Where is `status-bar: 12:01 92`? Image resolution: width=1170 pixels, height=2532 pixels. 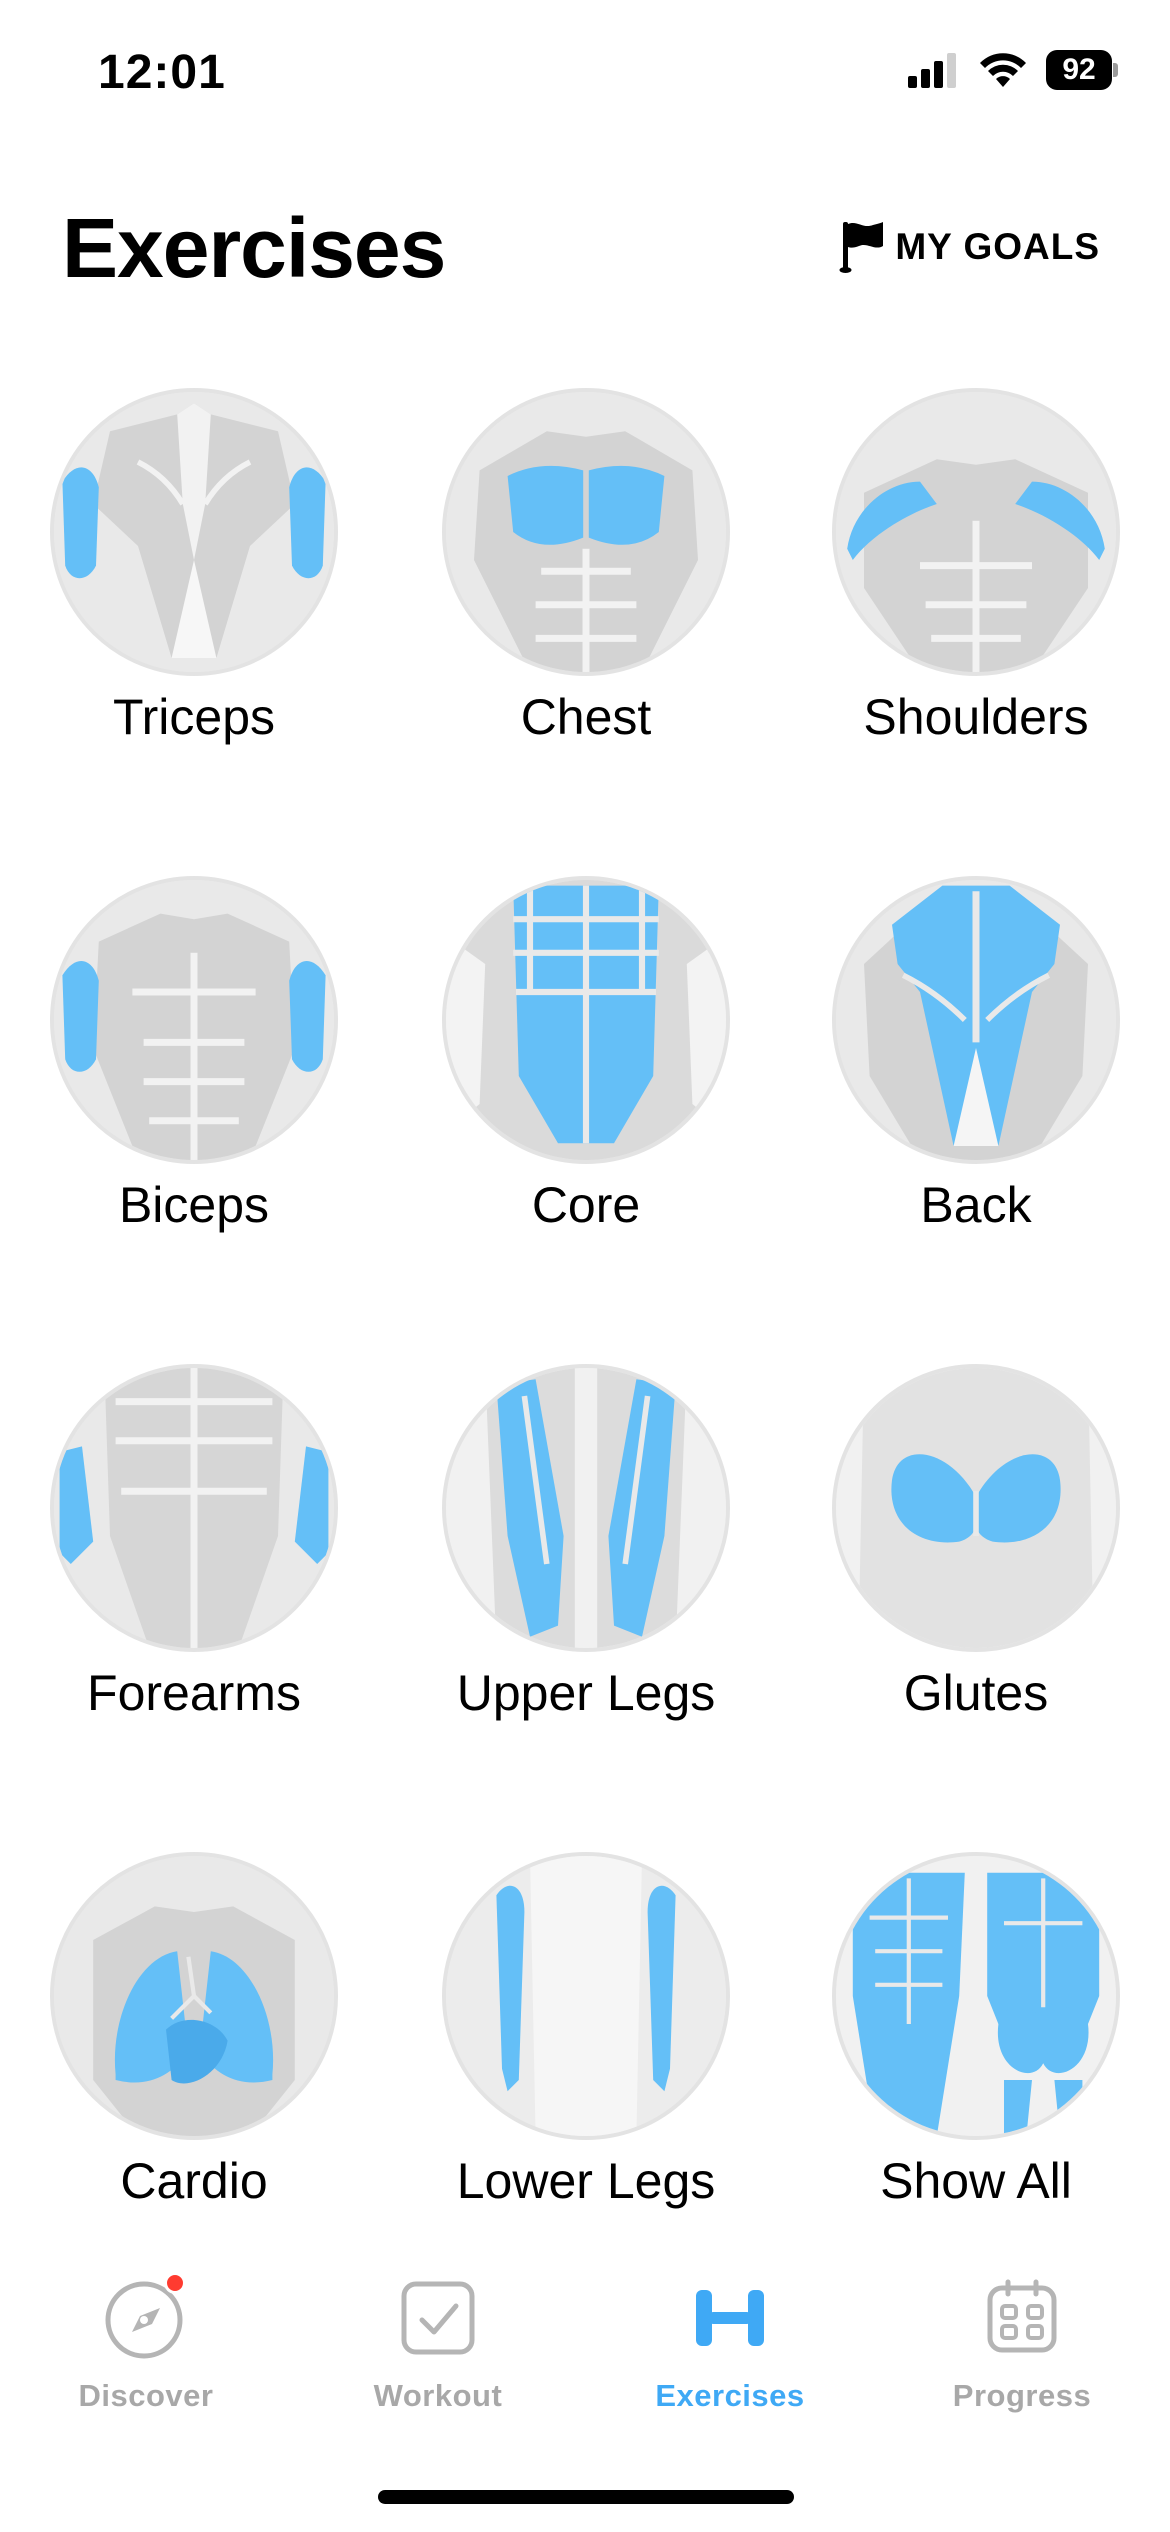 status-bar: 12:01 92 is located at coordinates (585, 75).